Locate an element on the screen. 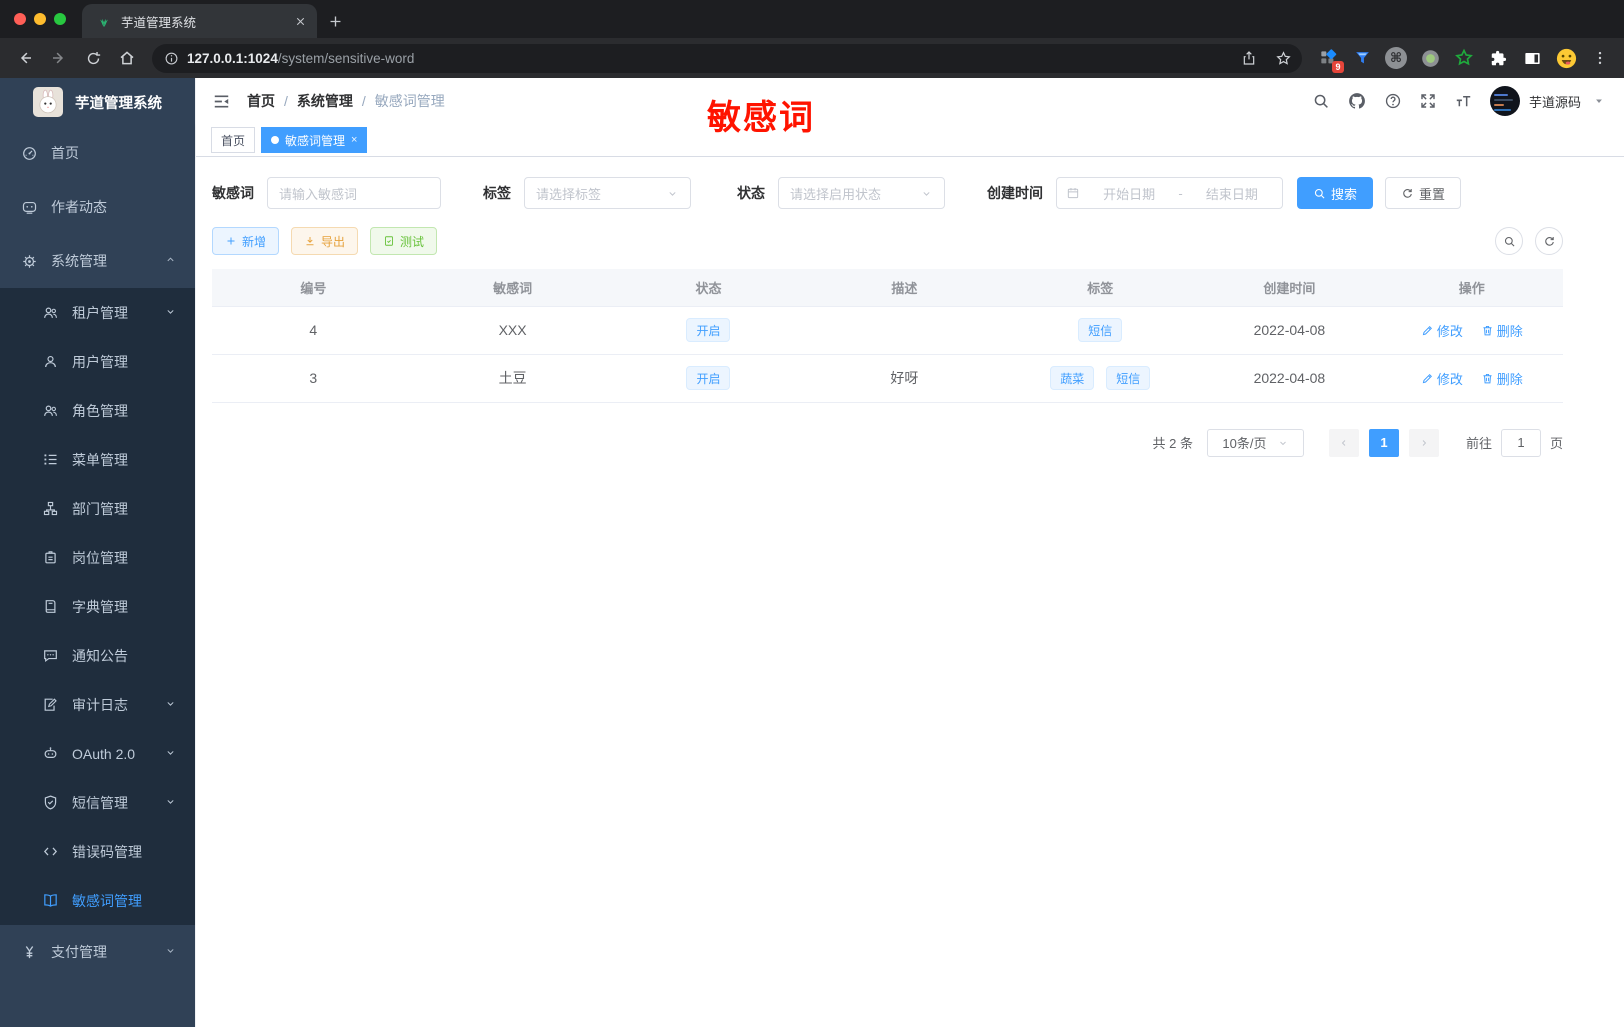 The image size is (1624, 1027). page-tab-home: 首页 is located at coordinates (233, 140).